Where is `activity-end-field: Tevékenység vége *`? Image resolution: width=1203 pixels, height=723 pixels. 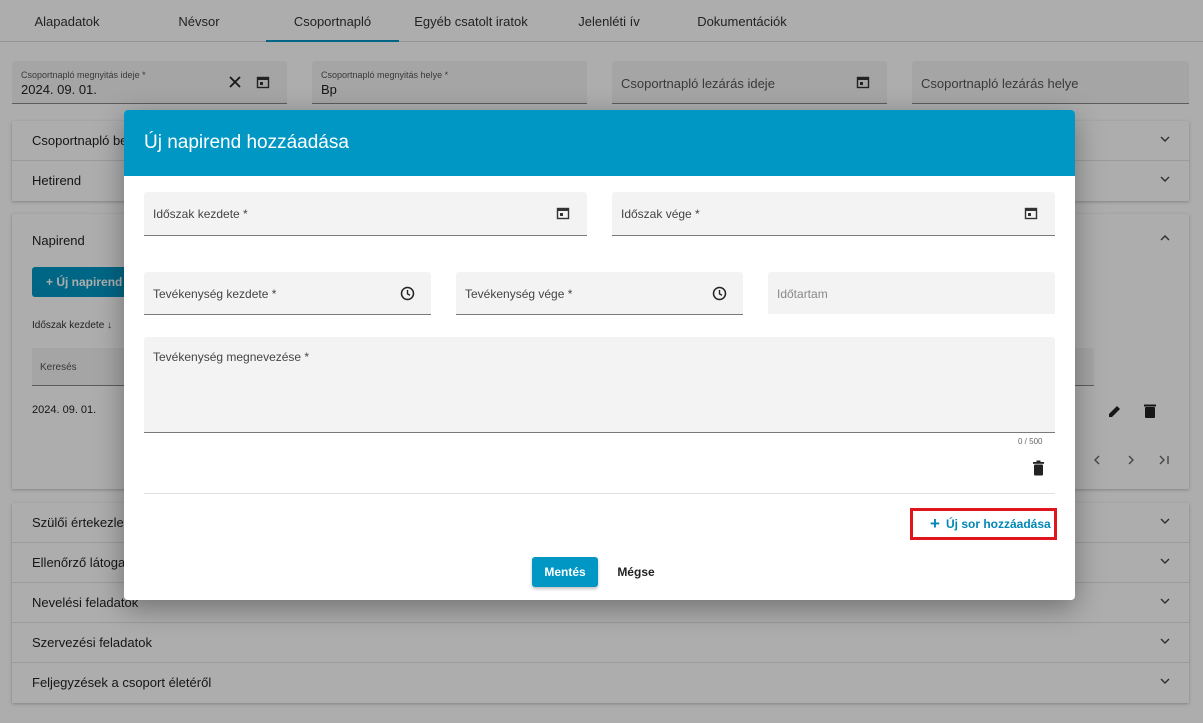
activity-end-field: Tevékenység vége * is located at coordinates (599, 293).